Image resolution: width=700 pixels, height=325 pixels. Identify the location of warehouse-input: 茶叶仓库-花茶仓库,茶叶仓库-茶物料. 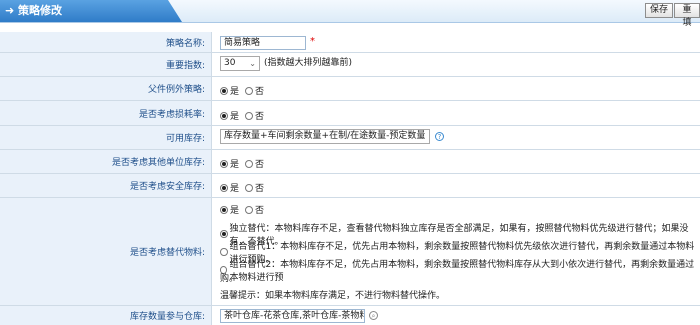
(292, 316).